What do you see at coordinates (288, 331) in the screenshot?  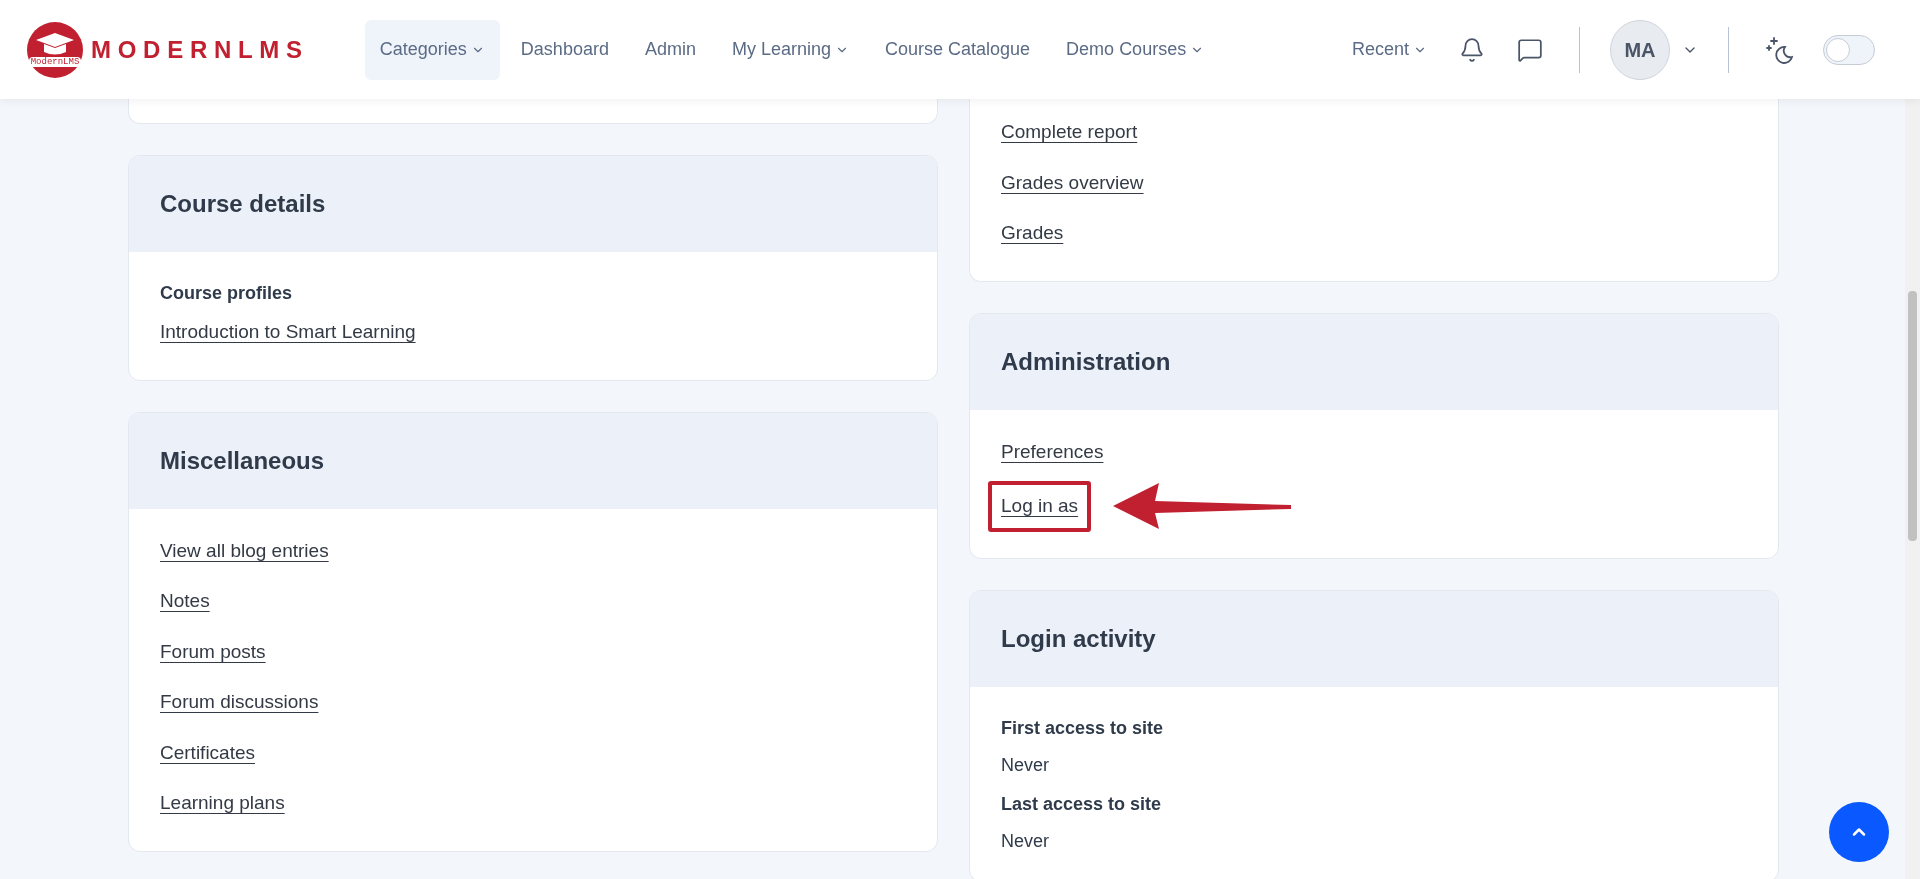 I see `link: Introduction to Smart Learning` at bounding box center [288, 331].